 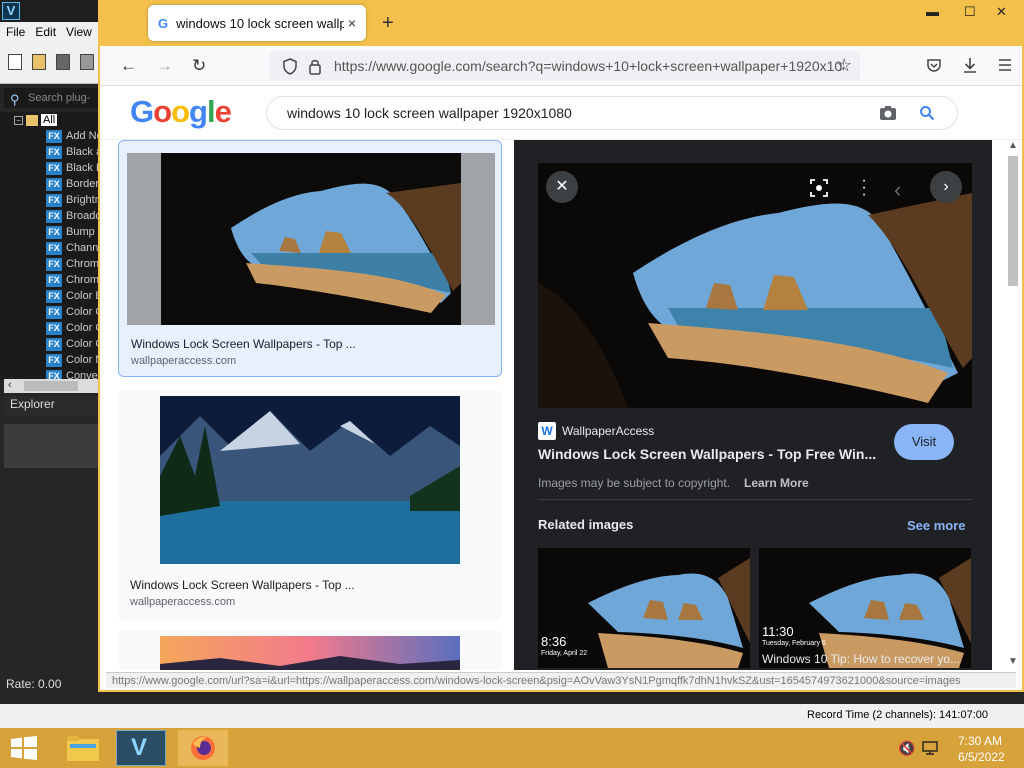 I want to click on lock-icon, so click(x=315, y=66).